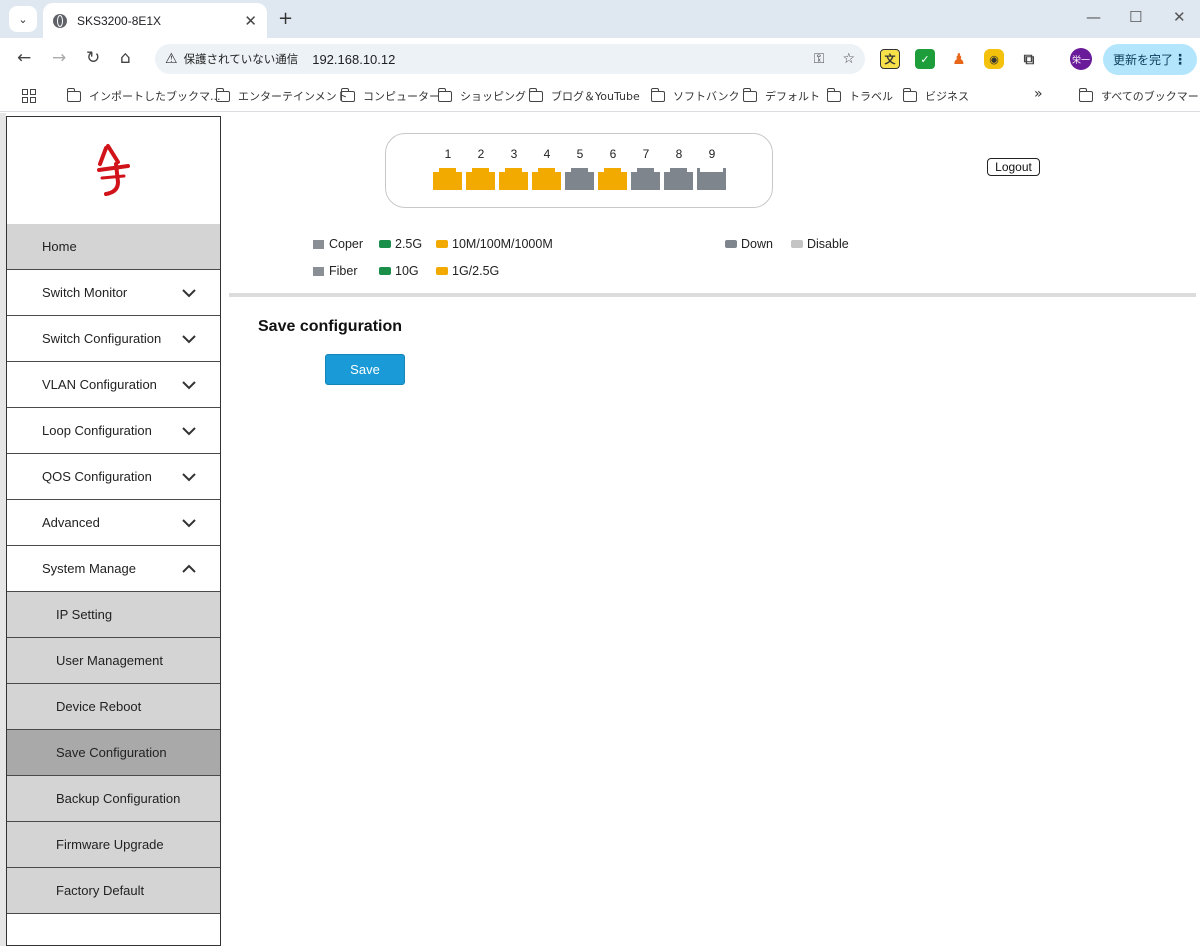  I want to click on key-icon: ⚿, so click(819, 59).